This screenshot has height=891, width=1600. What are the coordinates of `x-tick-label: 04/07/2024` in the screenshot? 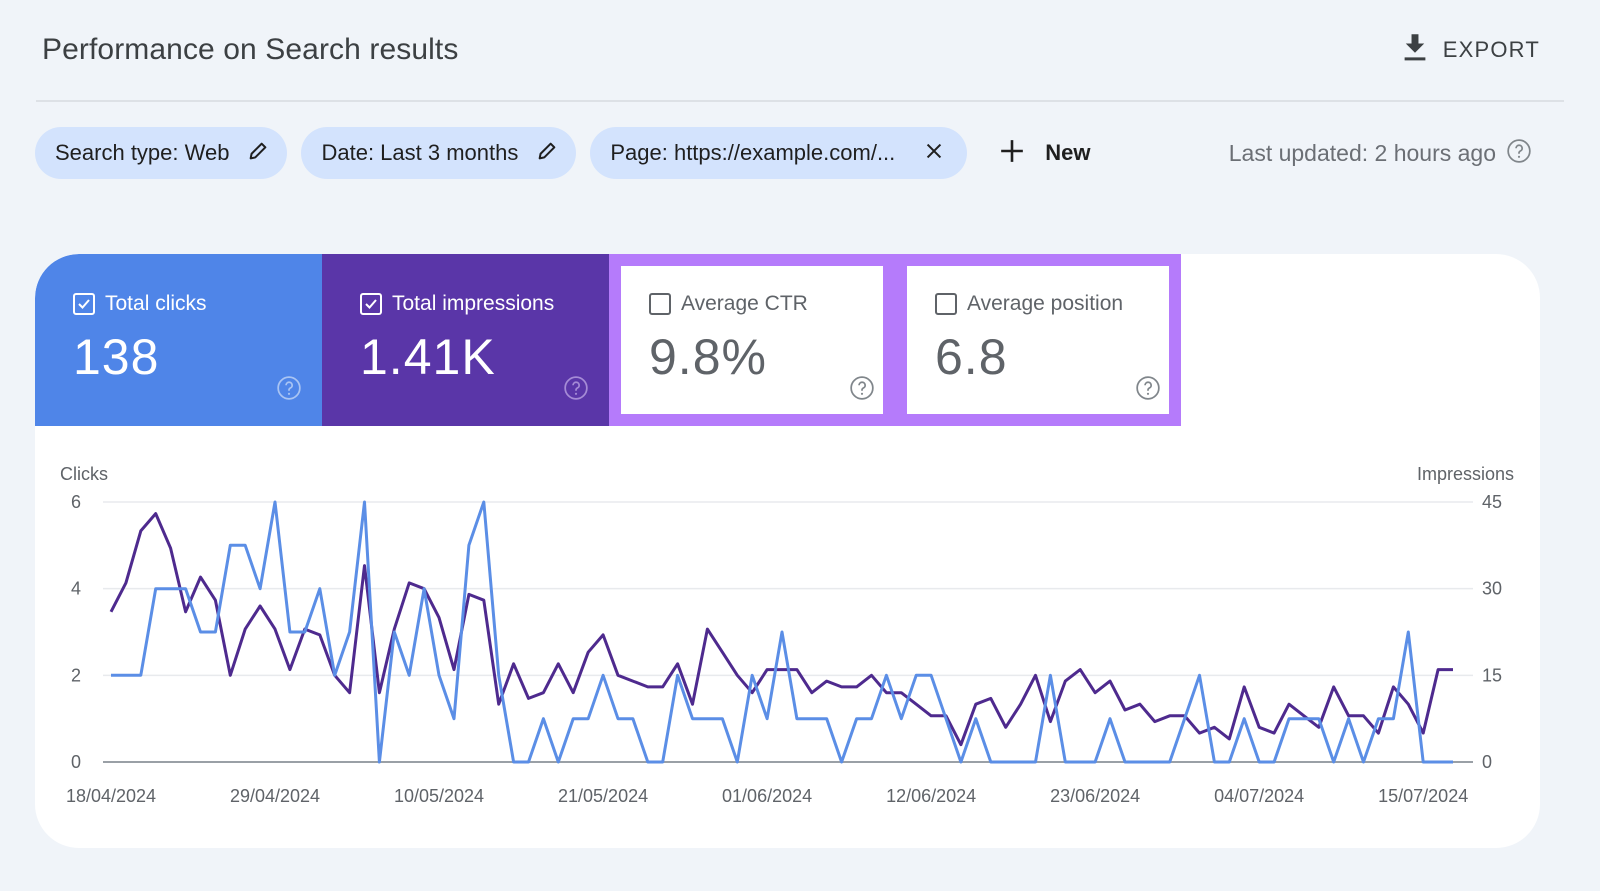 It's located at (1259, 796).